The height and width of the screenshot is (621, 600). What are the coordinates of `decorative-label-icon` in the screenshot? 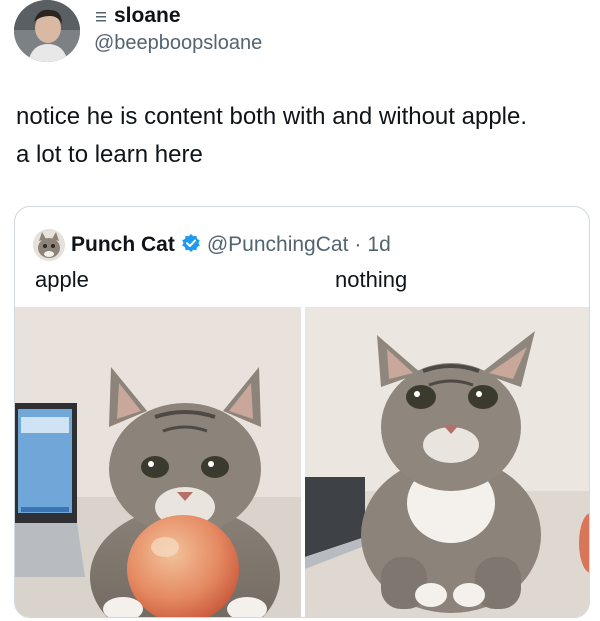 It's located at (101, 16).